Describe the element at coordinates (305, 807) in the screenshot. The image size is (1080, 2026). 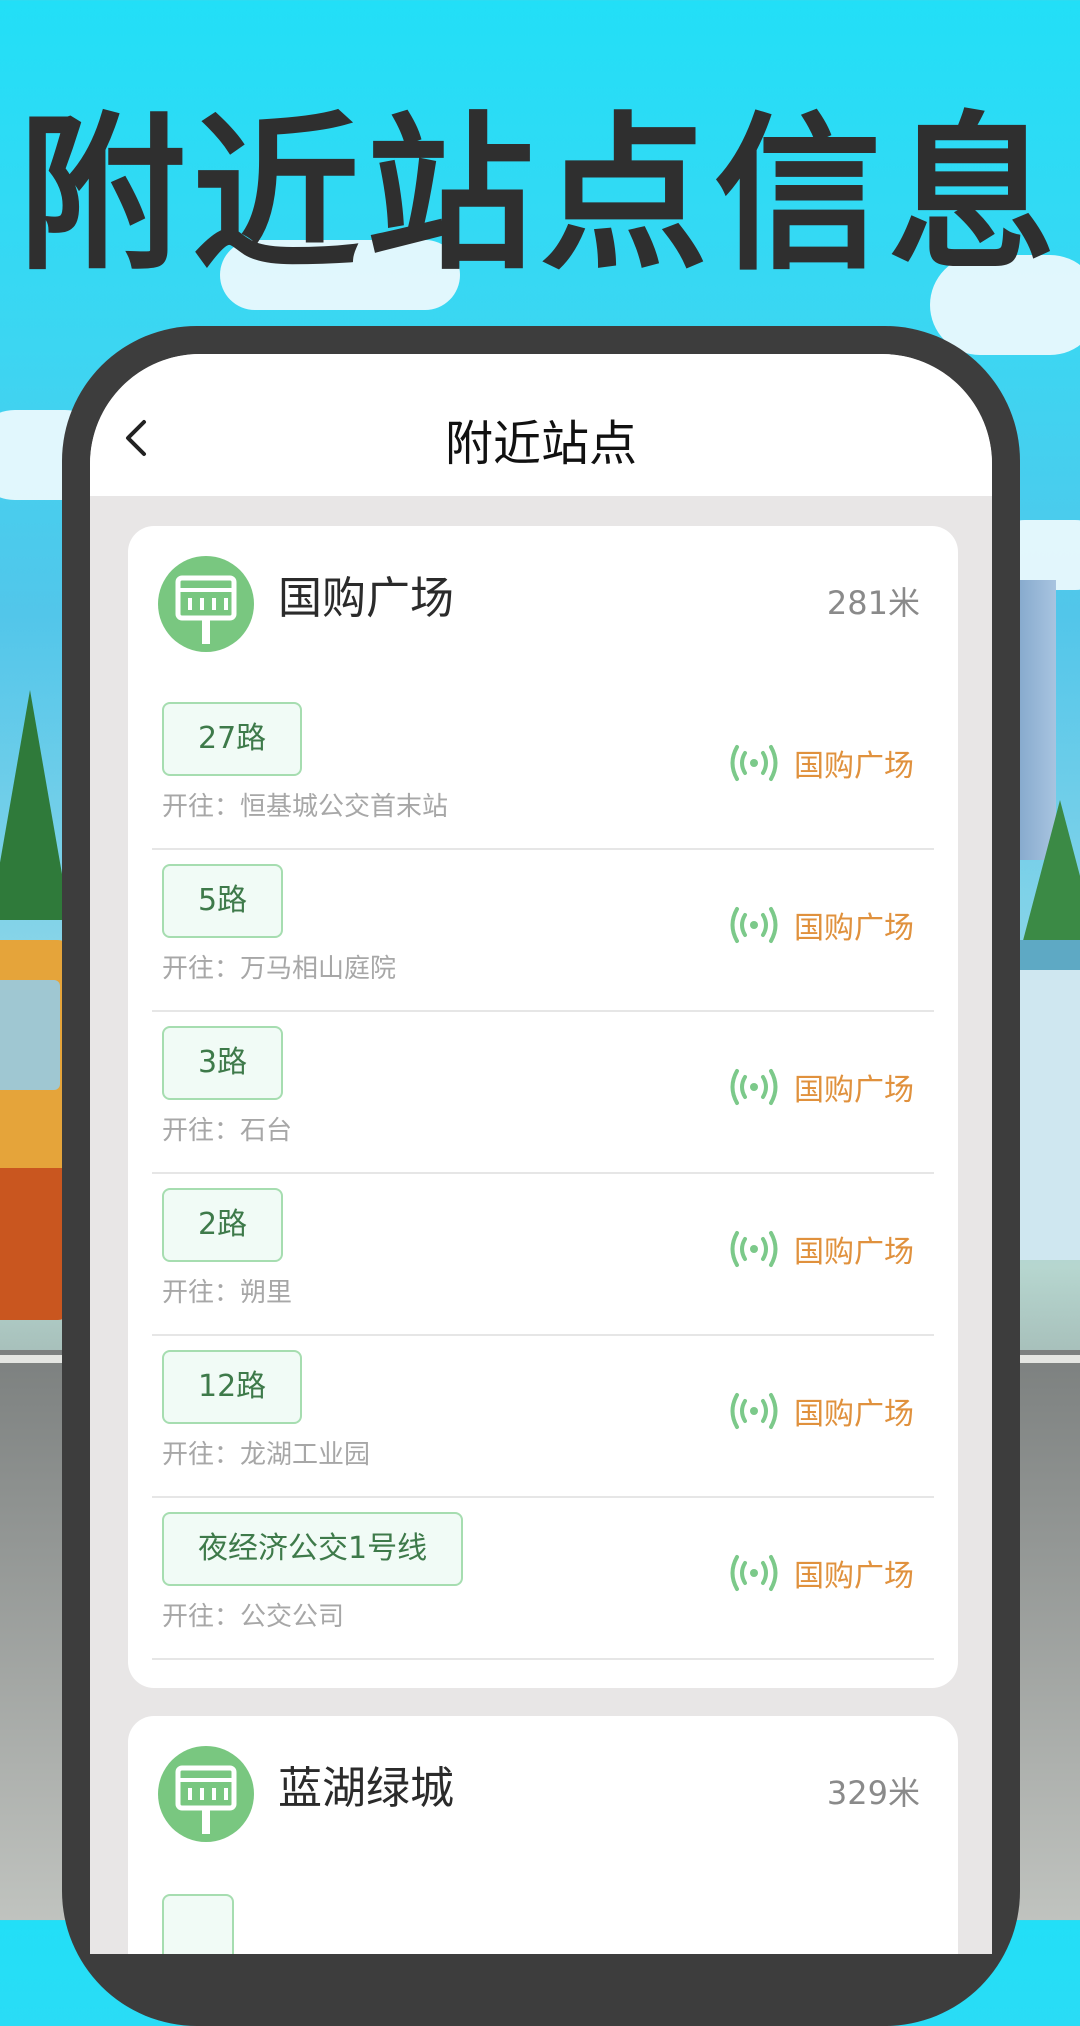
I see `route-destination: 开往：恒基城公交首末站` at that location.